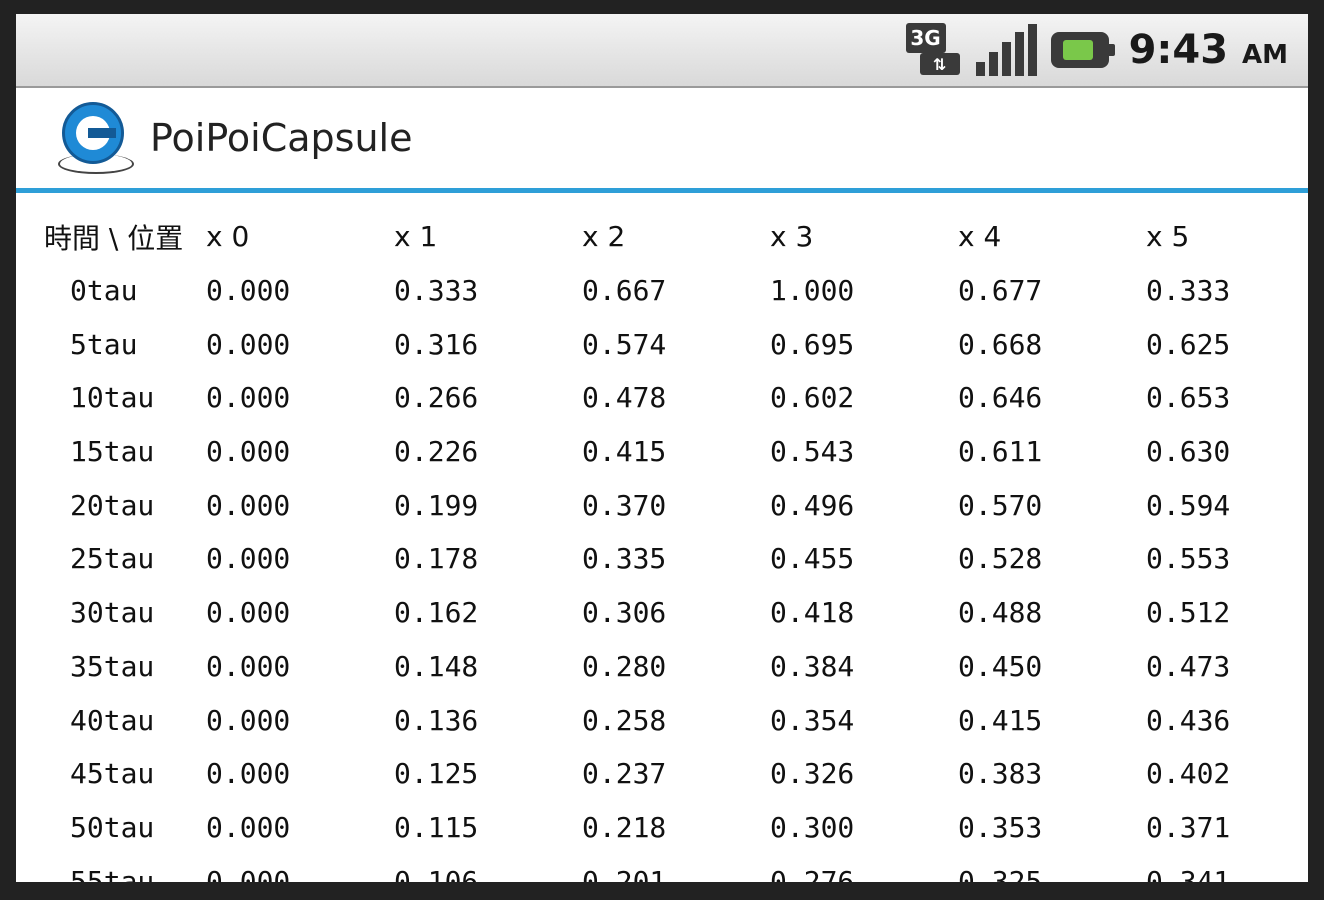 The height and width of the screenshot is (900, 1324). Describe the element at coordinates (812, 291) in the screenshot. I see `value-cell: 1.000` at that location.